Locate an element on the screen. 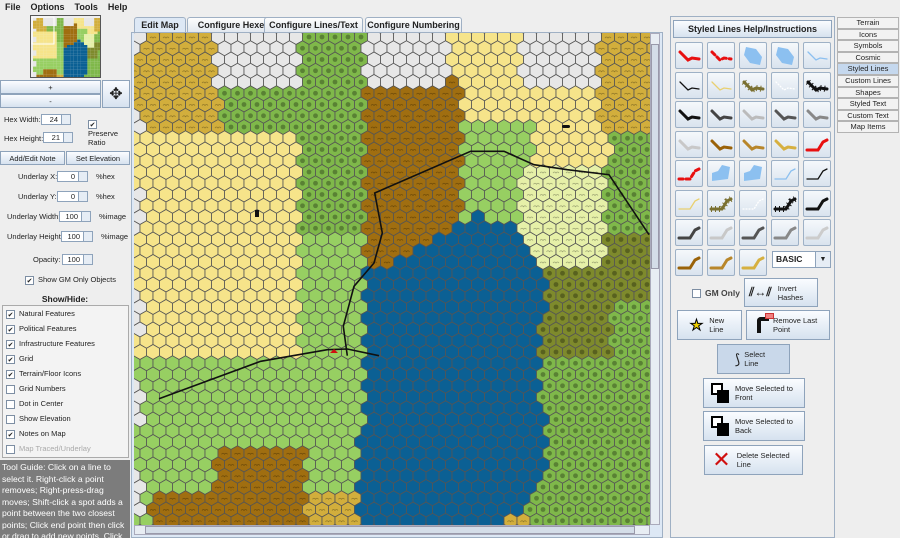  side-tab-icons: Icons is located at coordinates (868, 34).